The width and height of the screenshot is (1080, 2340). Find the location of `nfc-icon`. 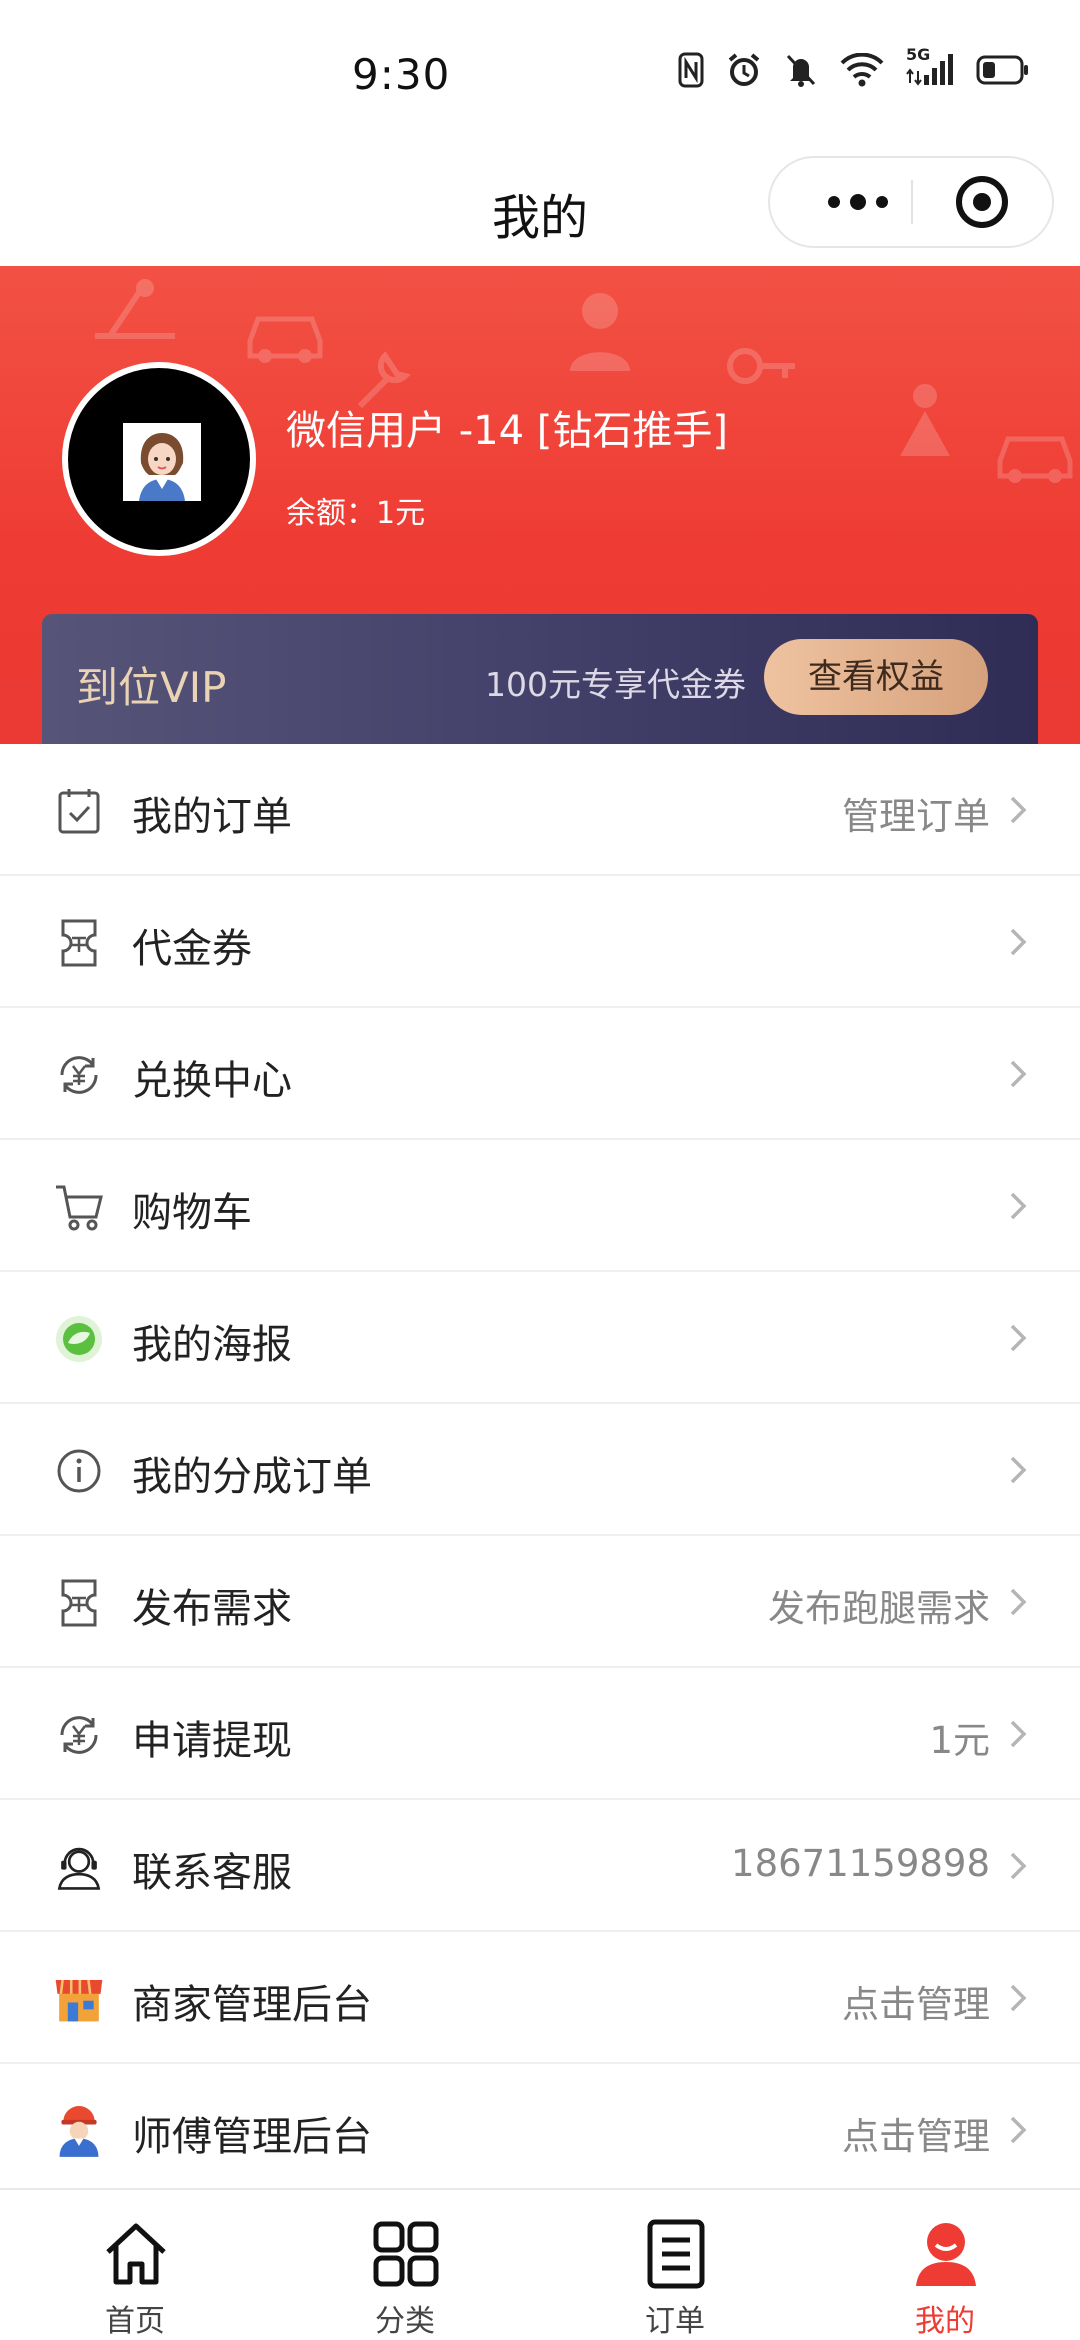

nfc-icon is located at coordinates (691, 70).